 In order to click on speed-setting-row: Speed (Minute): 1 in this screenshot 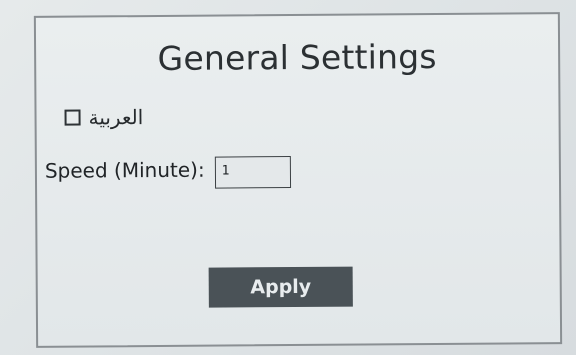, I will do `click(168, 170)`.